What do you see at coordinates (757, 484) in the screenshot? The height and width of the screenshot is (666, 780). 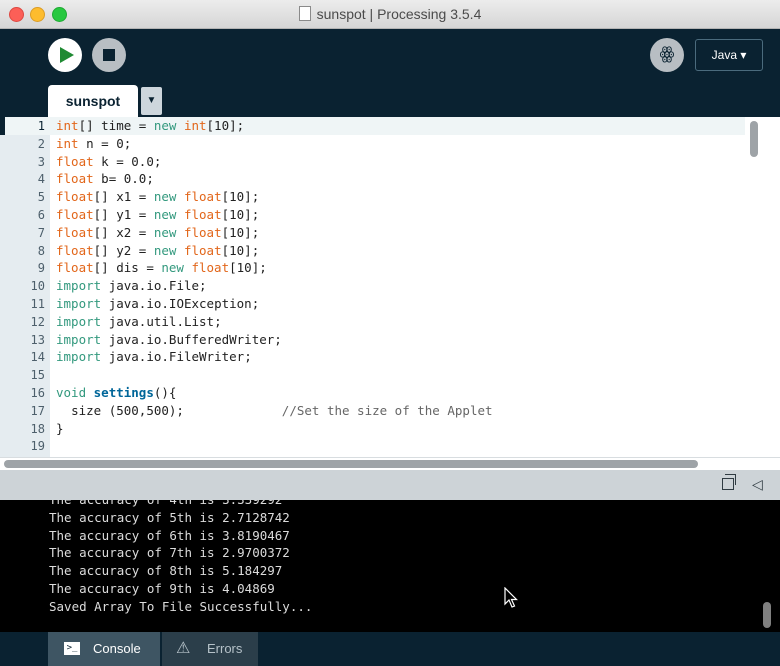 I see `collapse-console-icon: ◁` at bounding box center [757, 484].